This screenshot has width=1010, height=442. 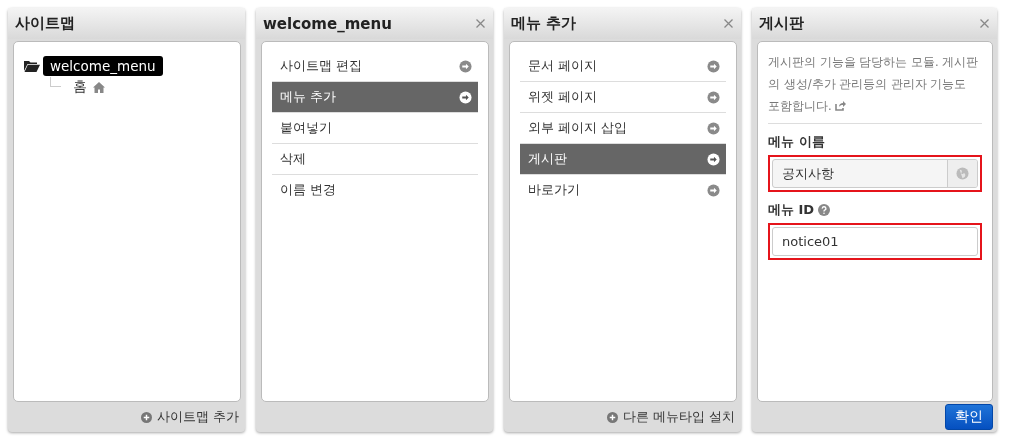 I want to click on globe-icon, so click(x=962, y=173).